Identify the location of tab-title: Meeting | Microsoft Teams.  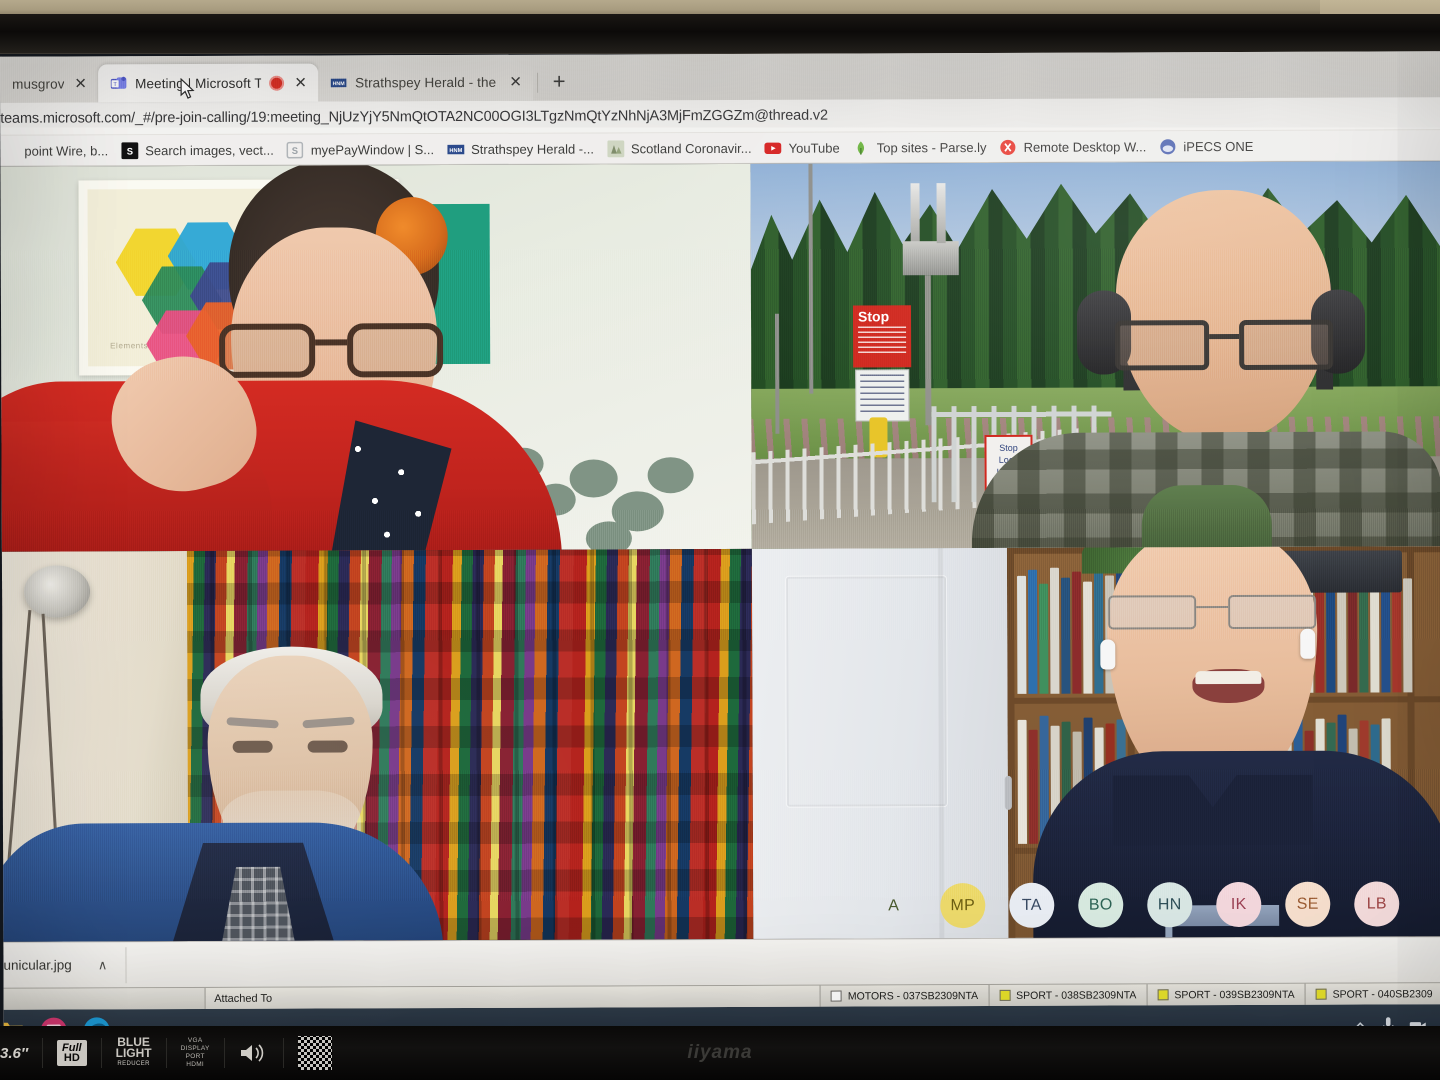
(198, 83).